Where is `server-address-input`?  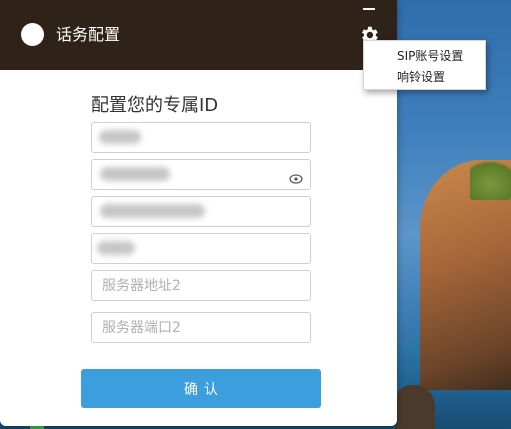 server-address-input is located at coordinates (201, 285).